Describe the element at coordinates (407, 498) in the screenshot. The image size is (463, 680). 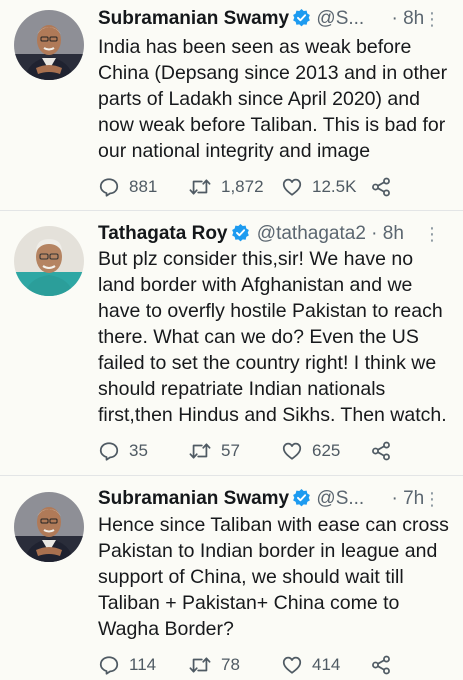
I see `timestamp: · 7h` at that location.